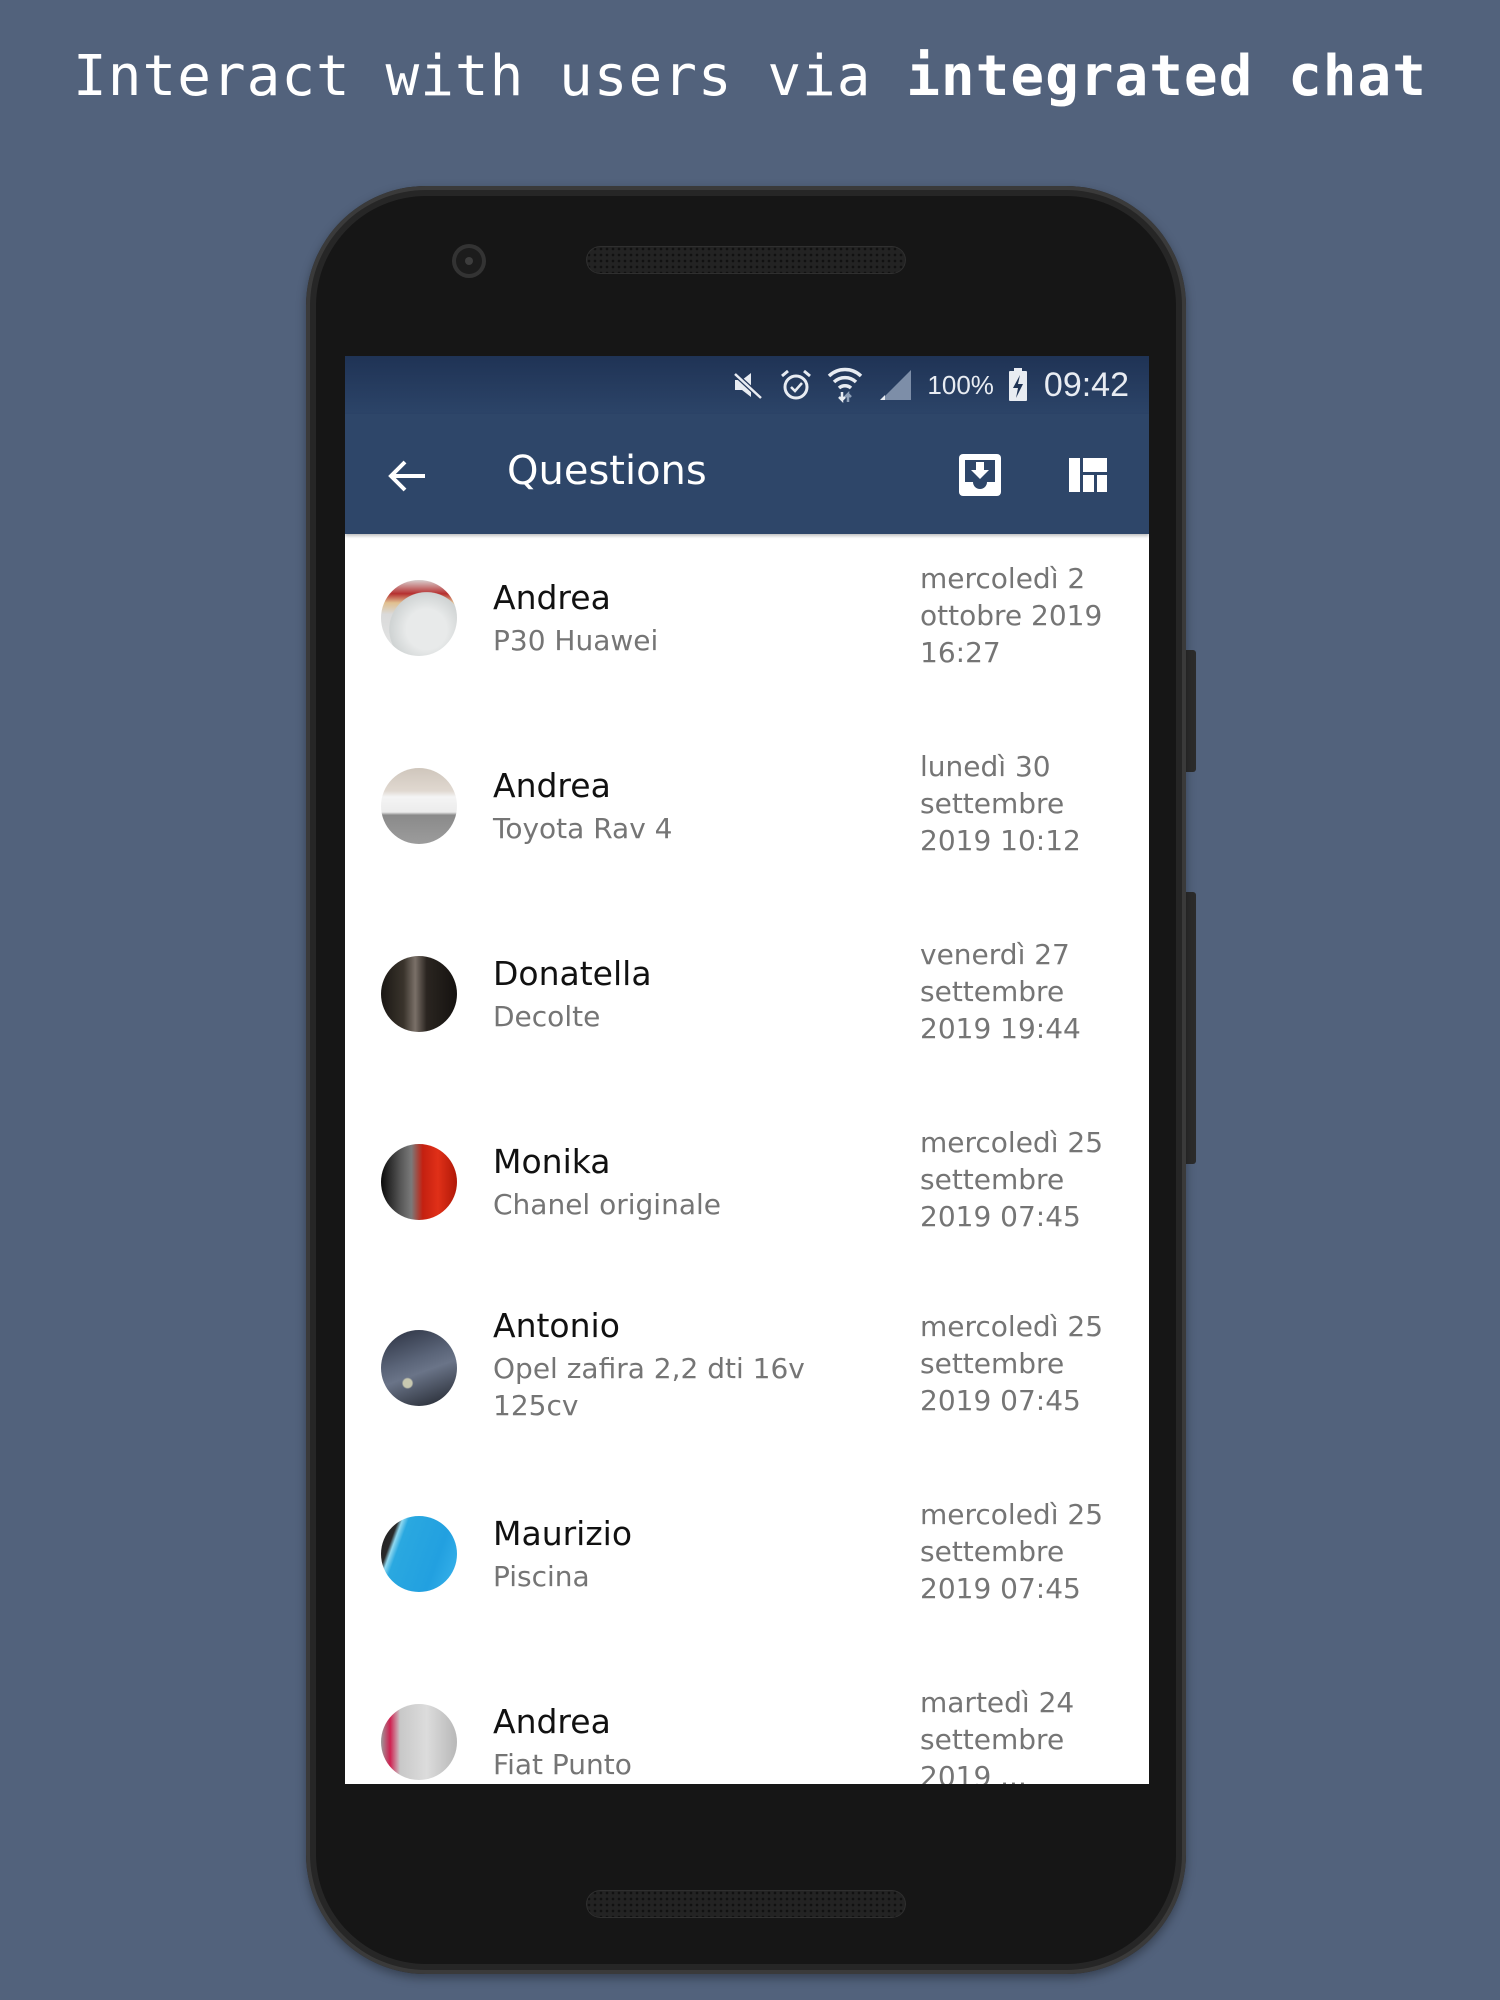 The image size is (1500, 2000). I want to click on battery-charging-icon, so click(1018, 385).